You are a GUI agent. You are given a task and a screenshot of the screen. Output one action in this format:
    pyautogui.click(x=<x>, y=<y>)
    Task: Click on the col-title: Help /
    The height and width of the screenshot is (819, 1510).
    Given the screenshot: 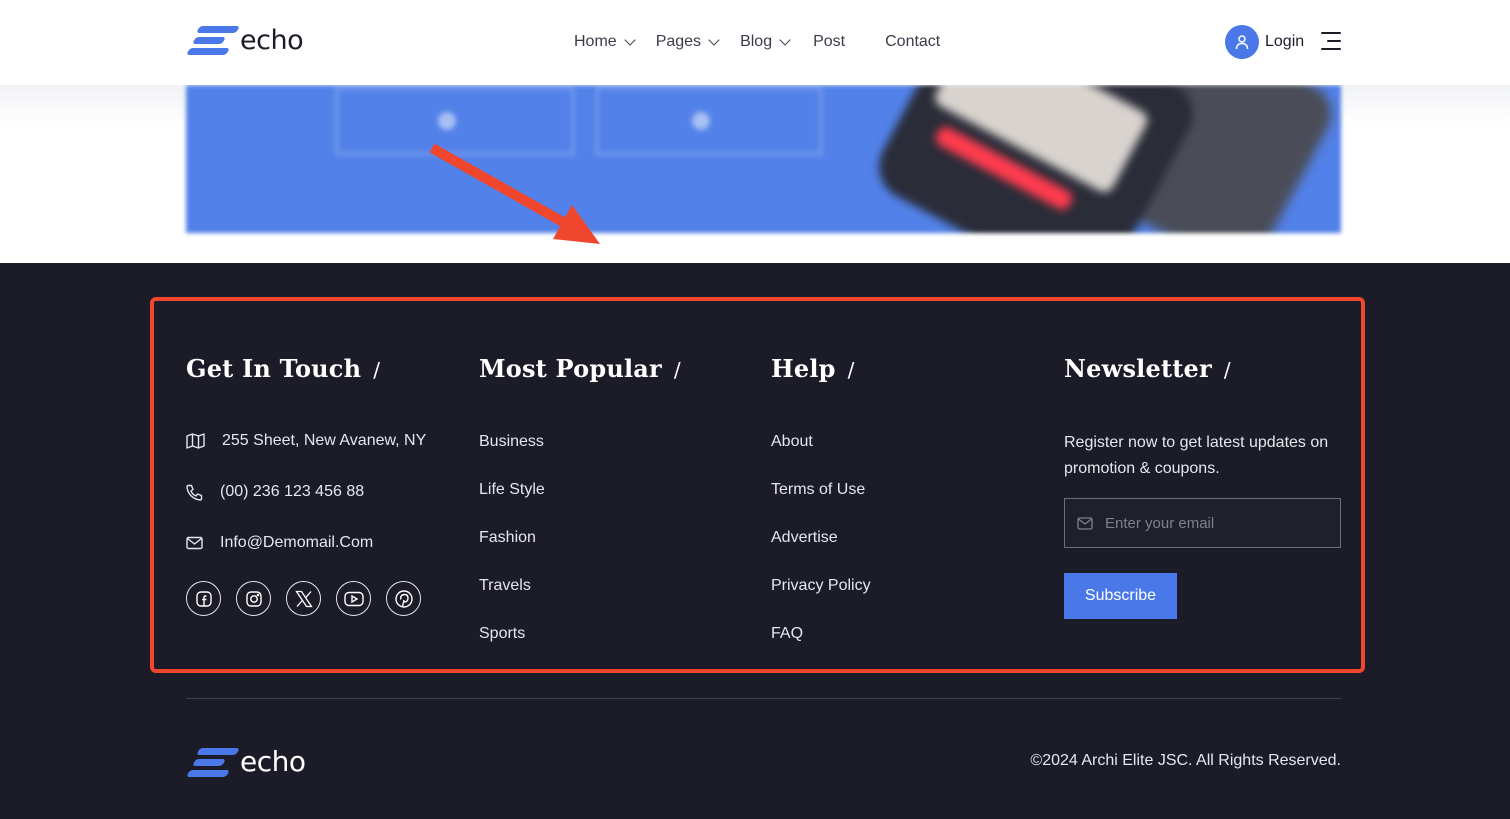 What is the action you would take?
    pyautogui.click(x=813, y=368)
    